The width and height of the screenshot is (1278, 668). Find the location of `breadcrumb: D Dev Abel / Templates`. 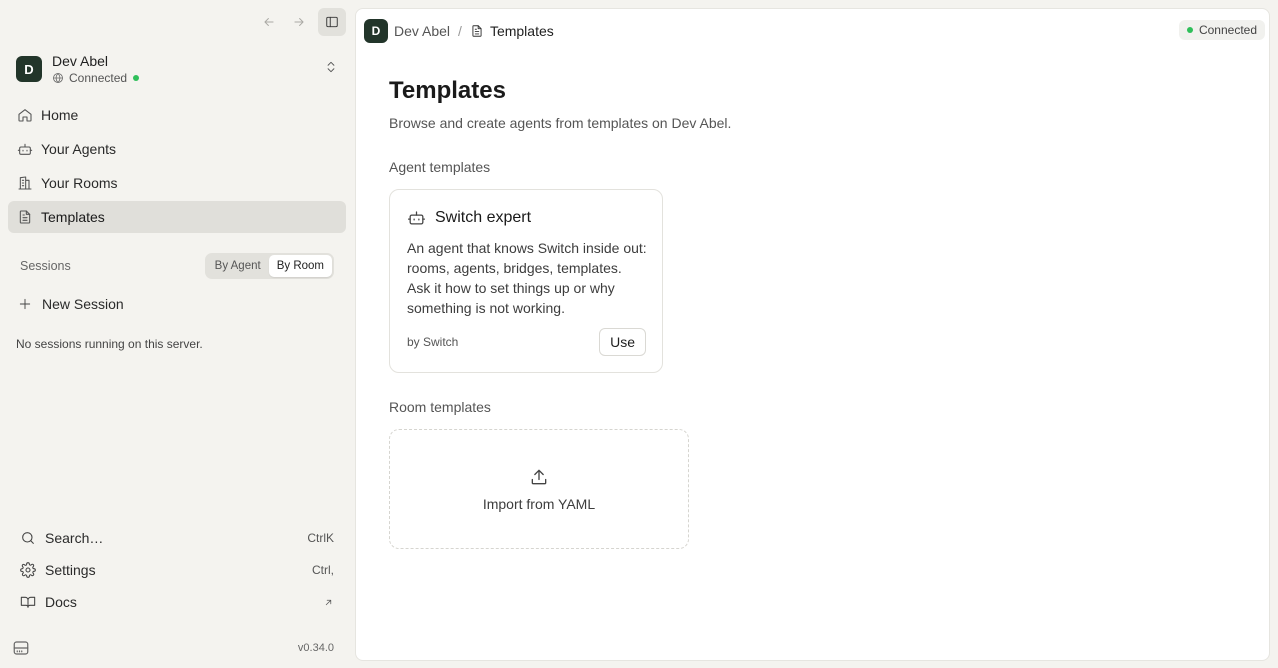

breadcrumb: D Dev Abel / Templates is located at coordinates (459, 31).